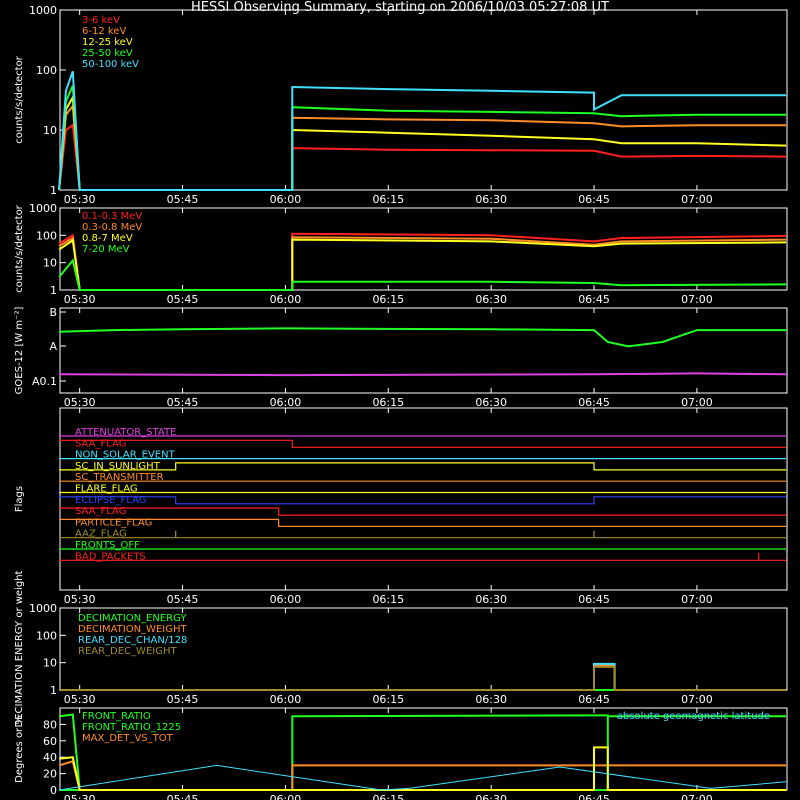 The image size is (800, 800). Describe the element at coordinates (491, 699) in the screenshot. I see `decimation-xtick-label-4: 06:30` at that location.